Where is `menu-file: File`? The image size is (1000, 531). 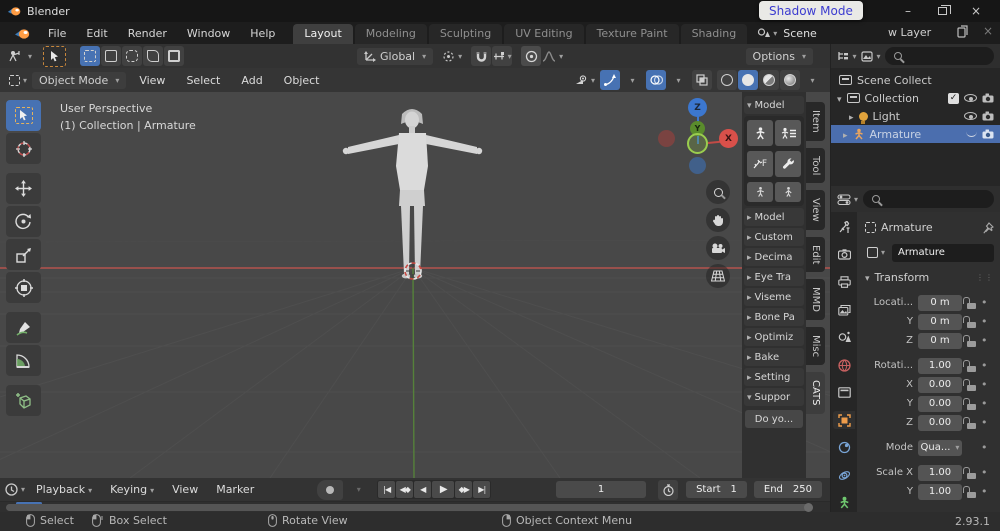
menu-file: File is located at coordinates (57, 33).